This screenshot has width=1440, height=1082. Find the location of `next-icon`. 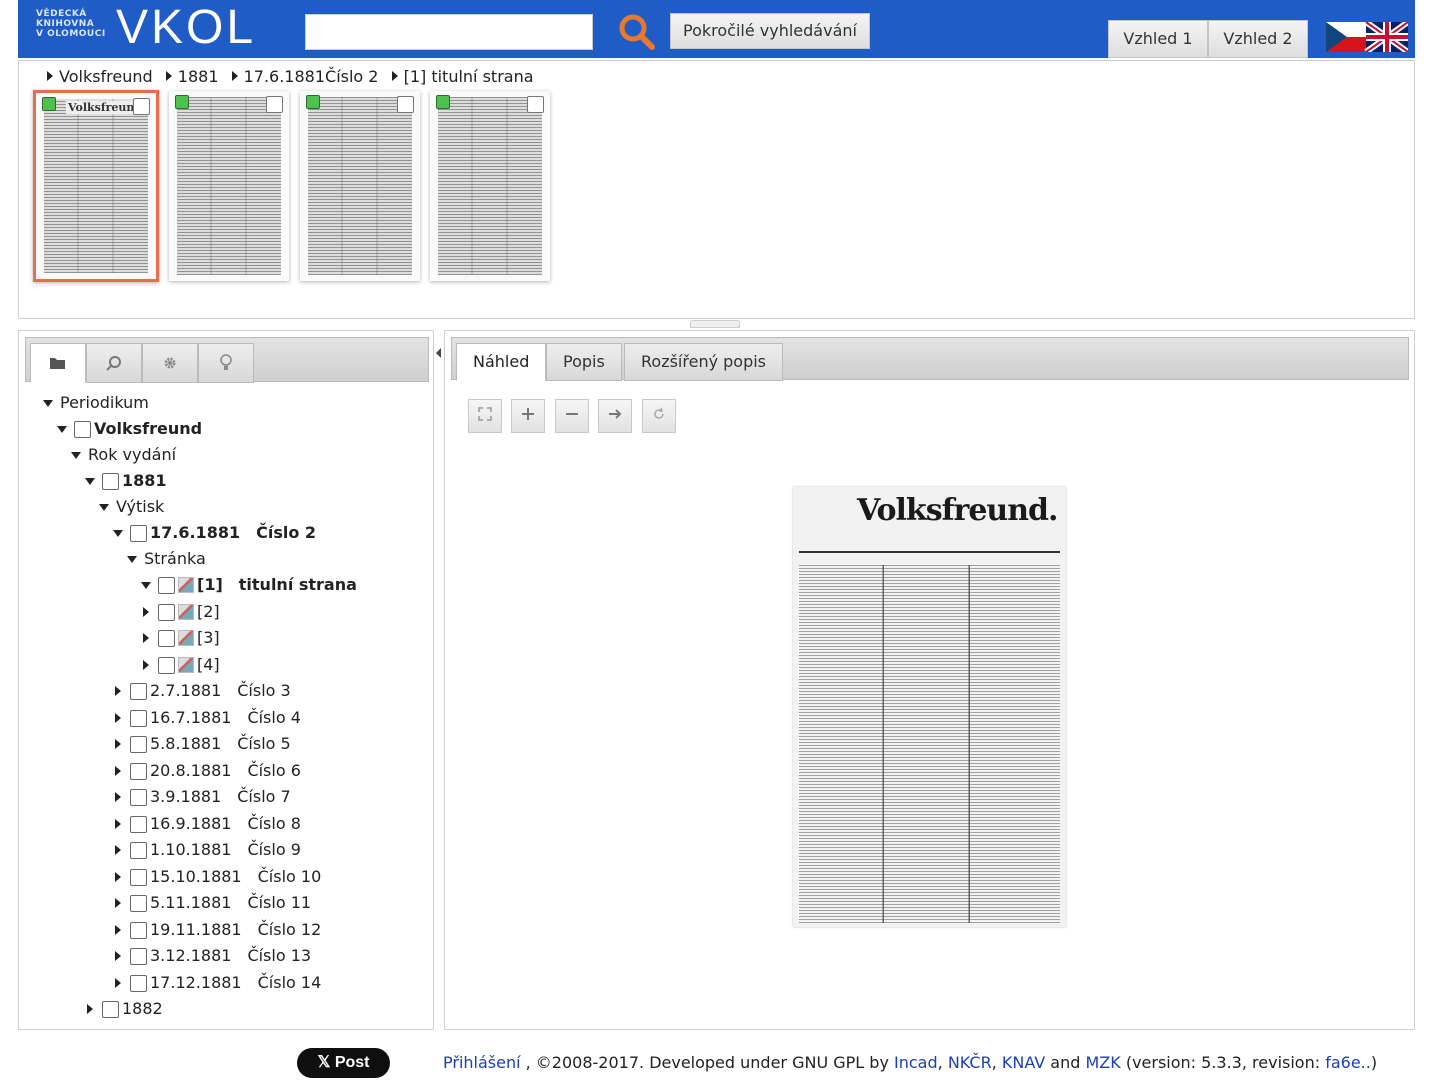

next-icon is located at coordinates (615, 416).